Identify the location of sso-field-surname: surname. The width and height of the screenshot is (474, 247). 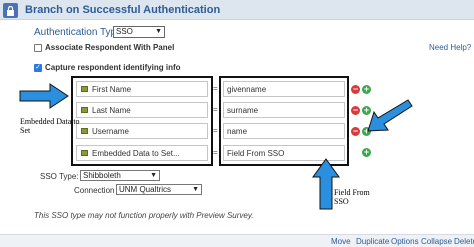
(284, 110).